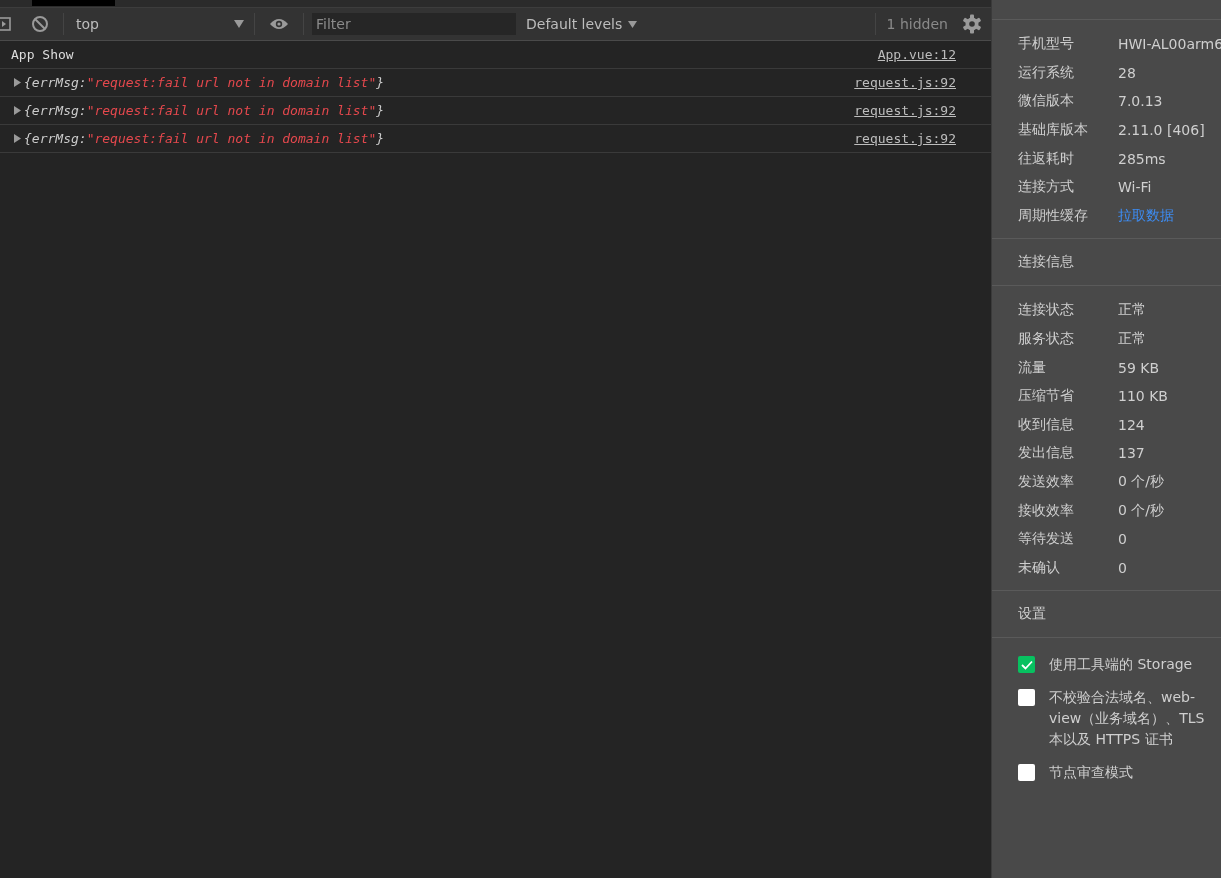 The width and height of the screenshot is (1221, 878). Describe the element at coordinates (6, 24) in the screenshot. I see `sidebar-toggle-icon` at that location.